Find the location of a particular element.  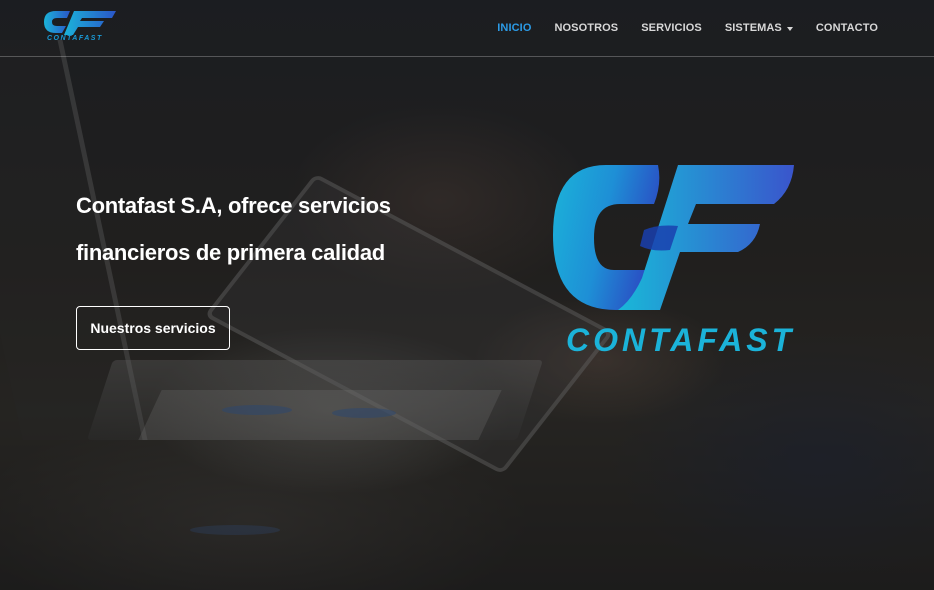

nav-item-label: CONTACTO is located at coordinates (846, 28).